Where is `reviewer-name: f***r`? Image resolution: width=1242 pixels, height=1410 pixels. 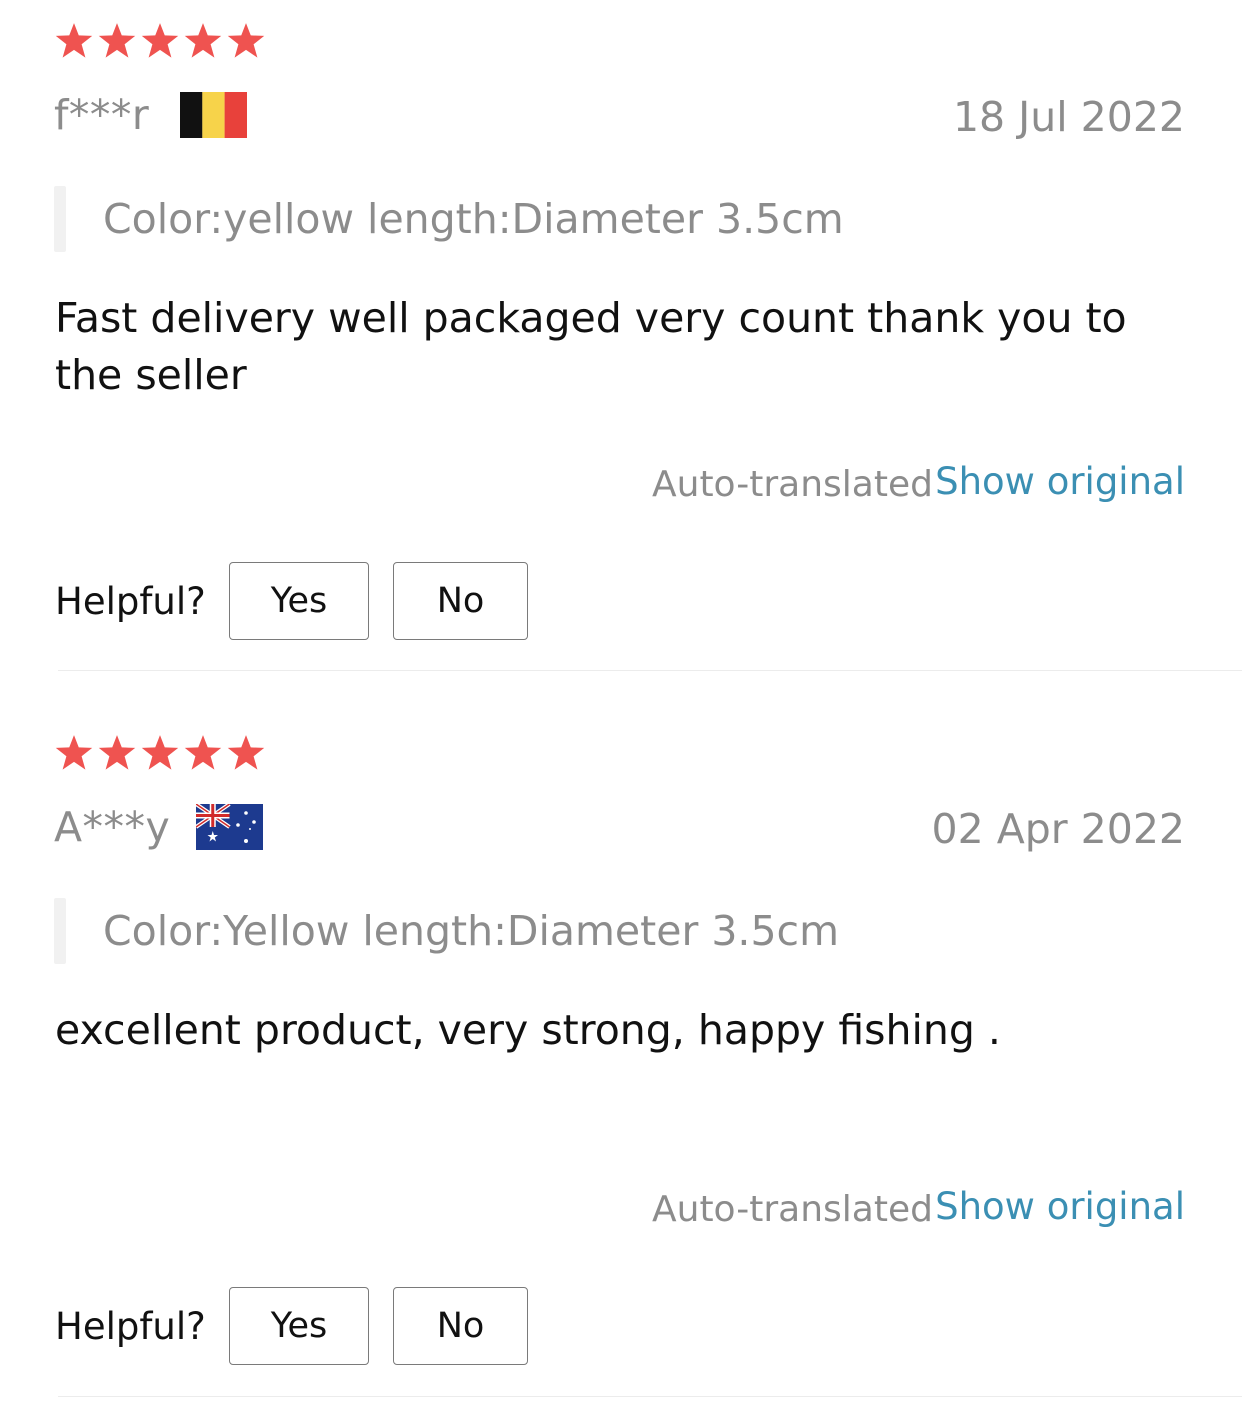
reviewer-name: f***r is located at coordinates (102, 115).